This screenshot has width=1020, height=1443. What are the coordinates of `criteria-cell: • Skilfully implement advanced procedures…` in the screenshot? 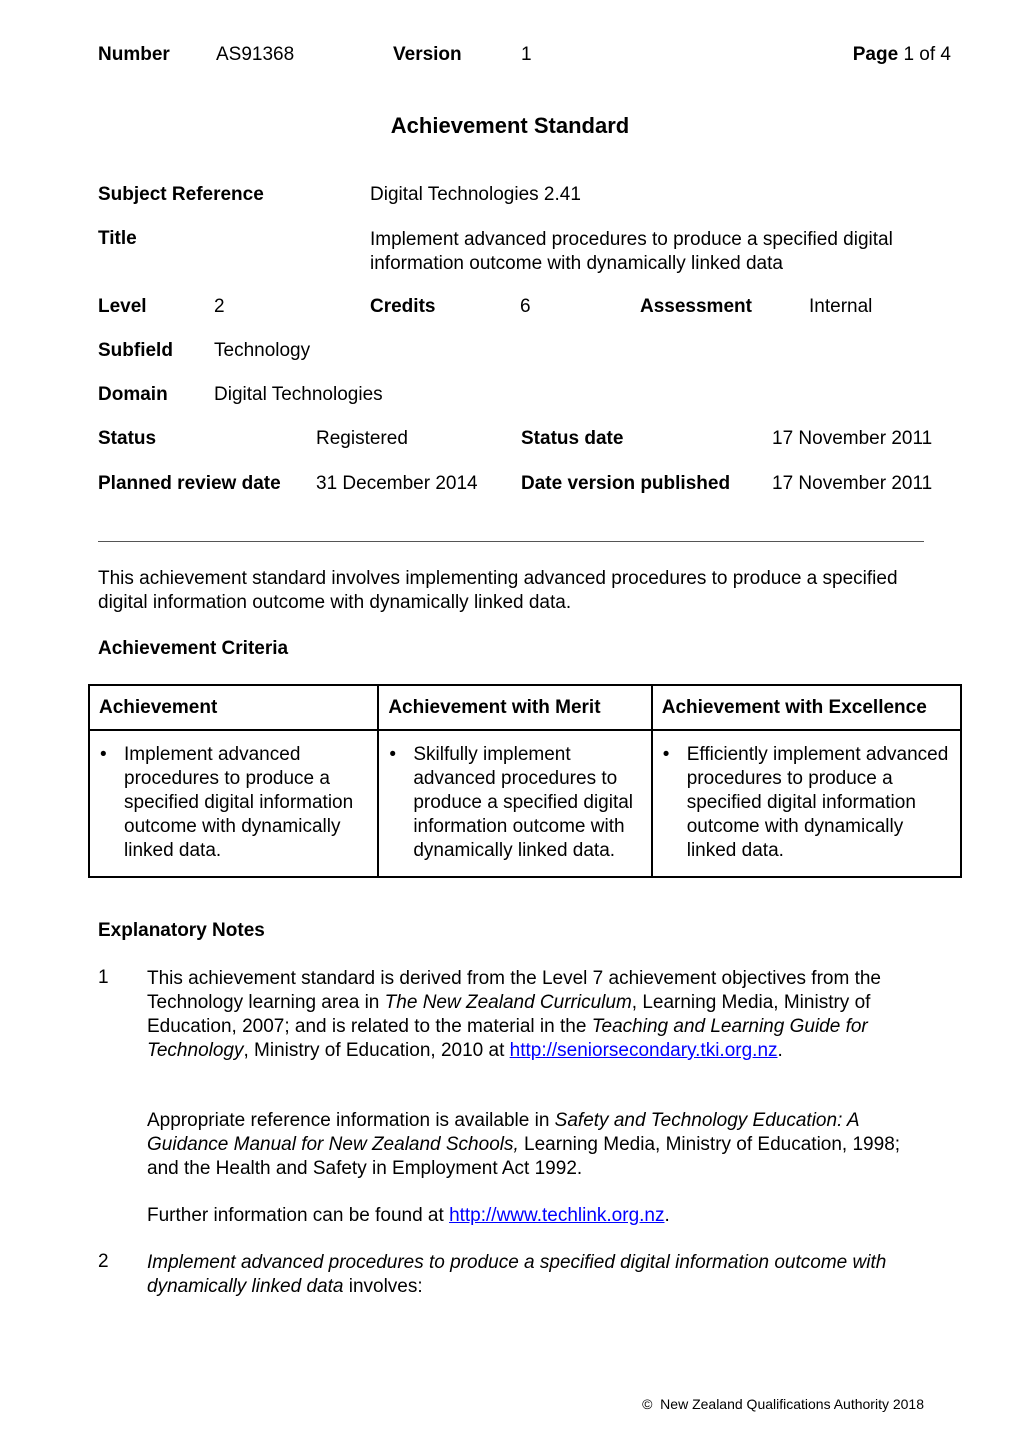 It's located at (515, 803).